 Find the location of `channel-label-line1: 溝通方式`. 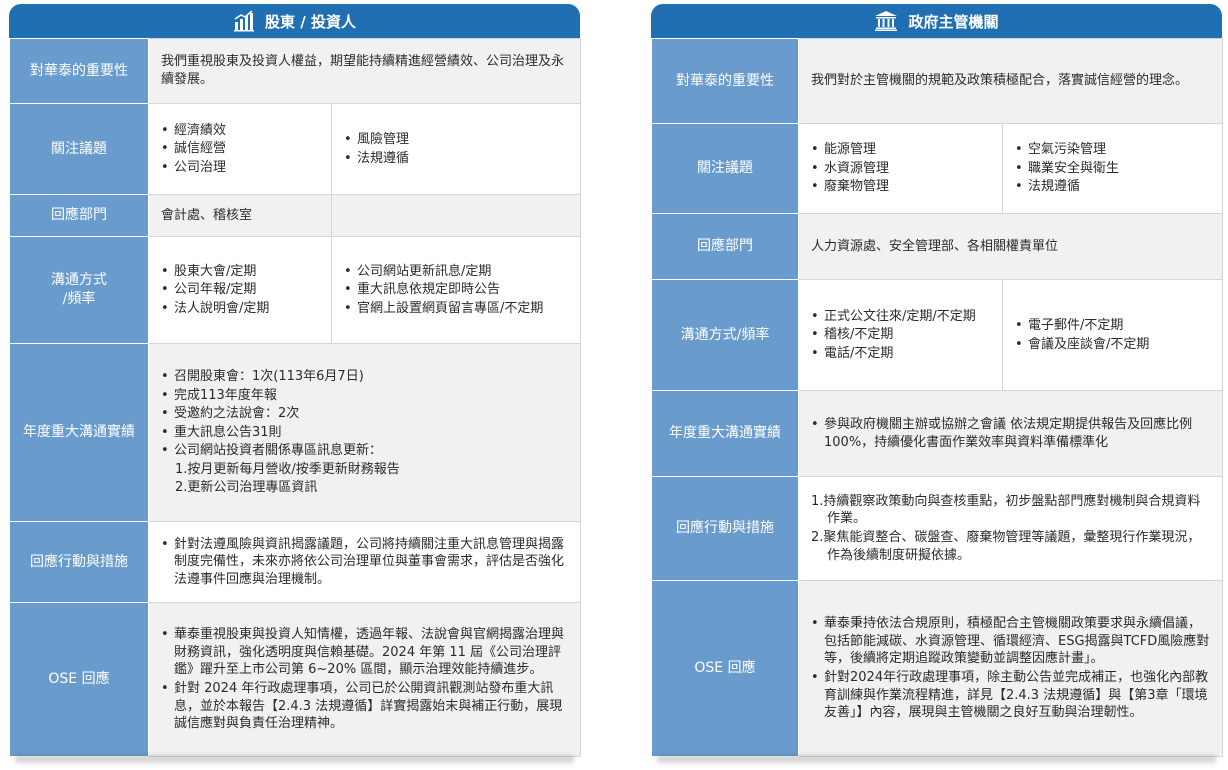

channel-label-line1: 溝通方式 is located at coordinates (79, 280).